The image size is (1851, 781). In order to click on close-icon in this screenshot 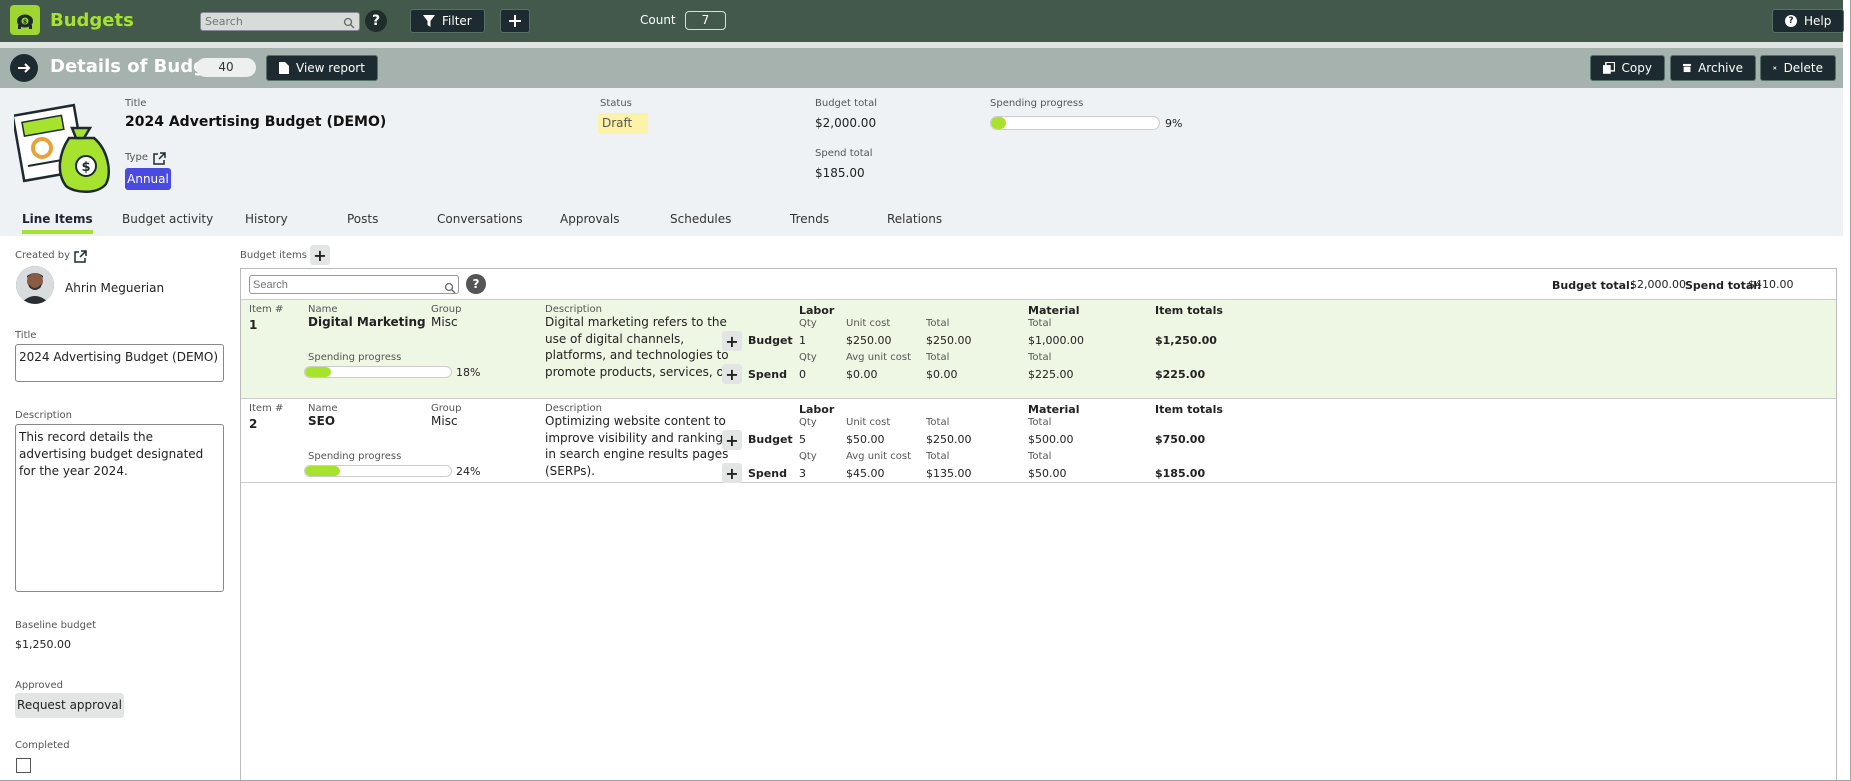, I will do `click(1775, 68)`.